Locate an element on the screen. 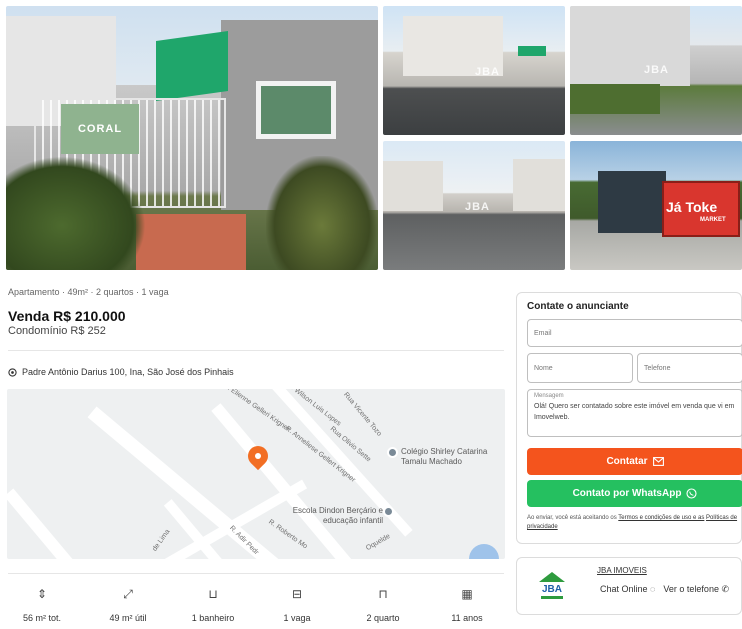 This screenshot has width=742, height=629. phone-label: Ver o telefone is located at coordinates (691, 589).